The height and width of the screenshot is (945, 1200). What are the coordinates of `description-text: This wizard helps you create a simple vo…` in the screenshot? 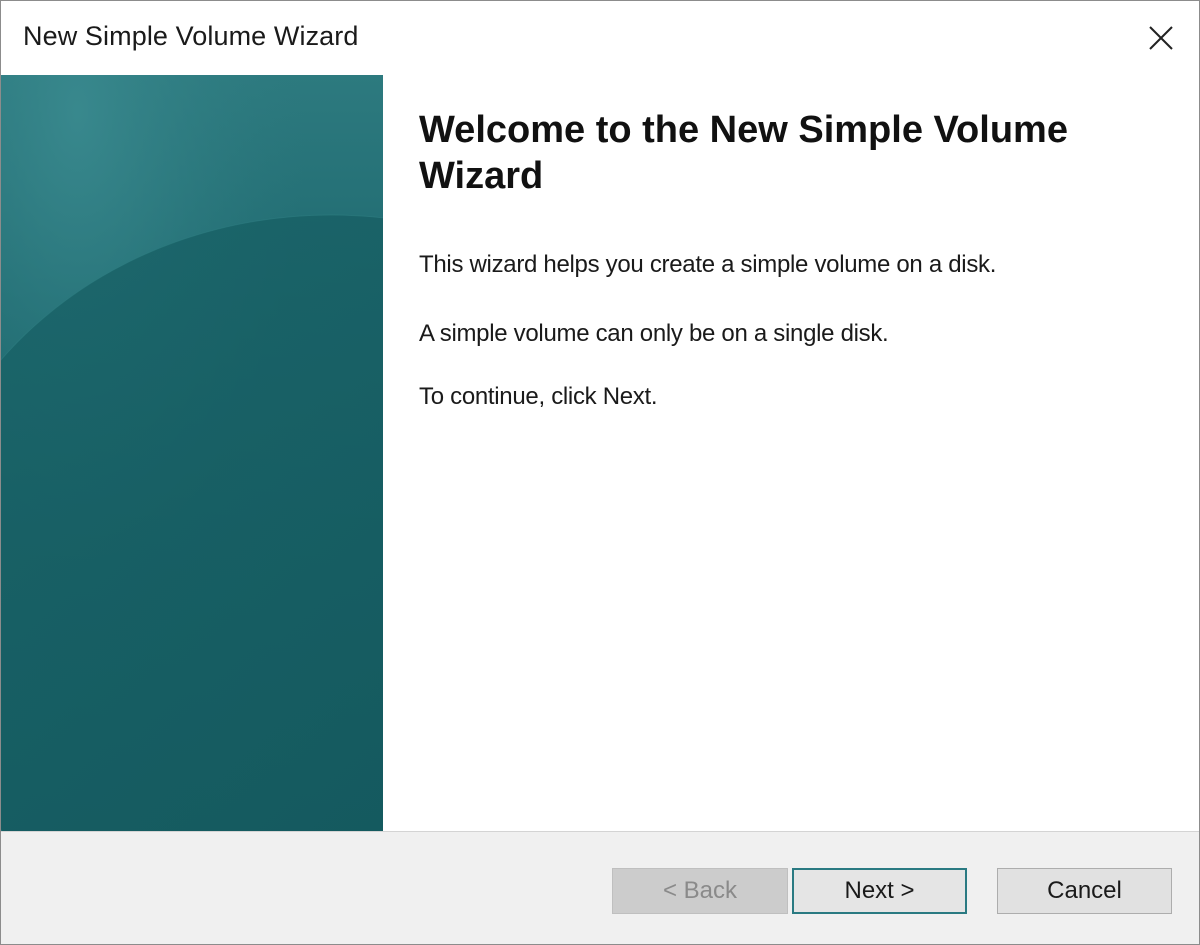 It's located at (708, 264).